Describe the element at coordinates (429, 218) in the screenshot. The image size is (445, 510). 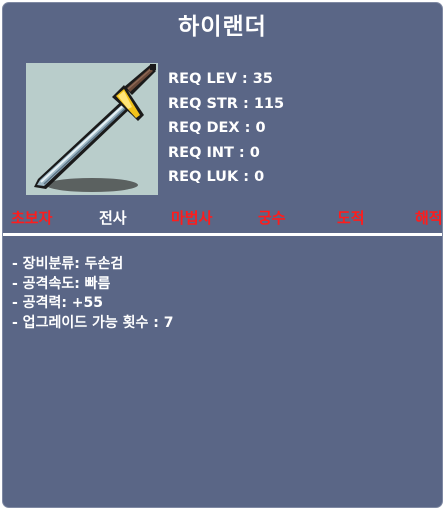
I see `job-pirate: 해적` at that location.